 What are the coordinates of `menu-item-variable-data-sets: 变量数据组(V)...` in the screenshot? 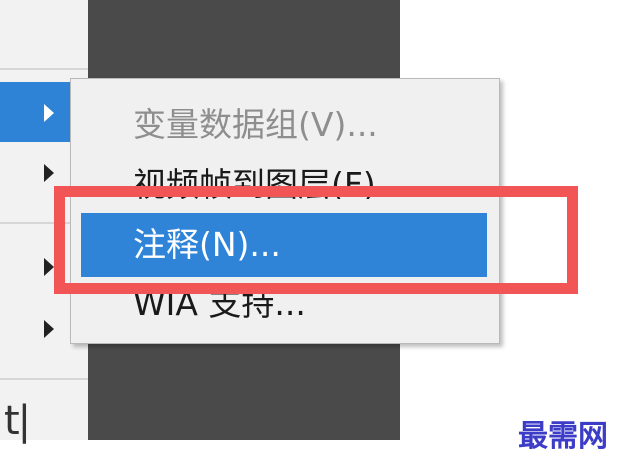 It's located at (284, 125).